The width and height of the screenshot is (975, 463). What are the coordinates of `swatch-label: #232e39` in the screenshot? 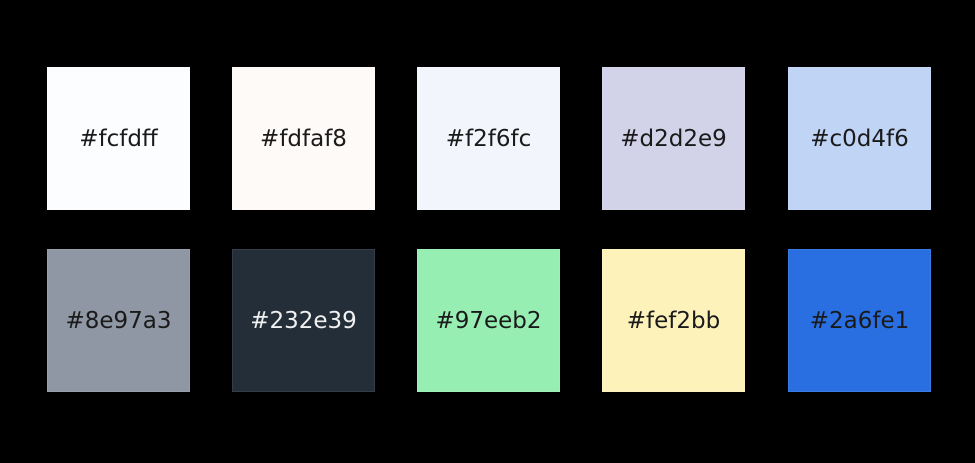 It's located at (303, 320).